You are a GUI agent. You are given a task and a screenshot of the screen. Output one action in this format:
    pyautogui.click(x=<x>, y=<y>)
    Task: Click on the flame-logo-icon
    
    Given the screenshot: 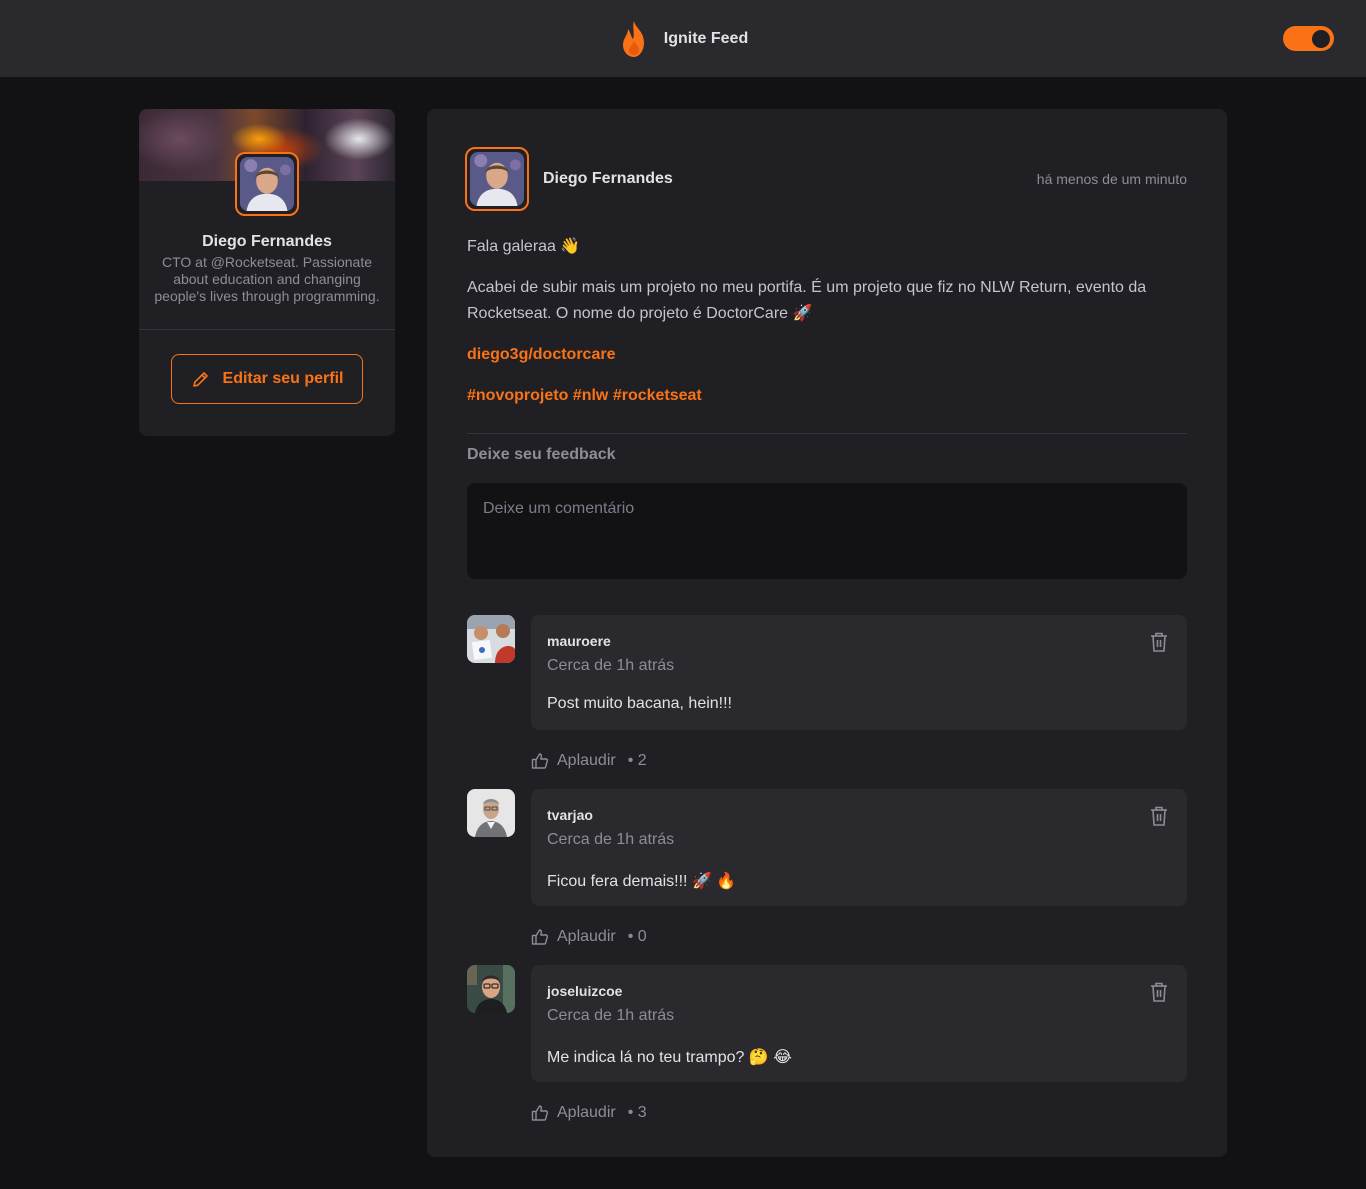 What is the action you would take?
    pyautogui.click(x=633, y=38)
    